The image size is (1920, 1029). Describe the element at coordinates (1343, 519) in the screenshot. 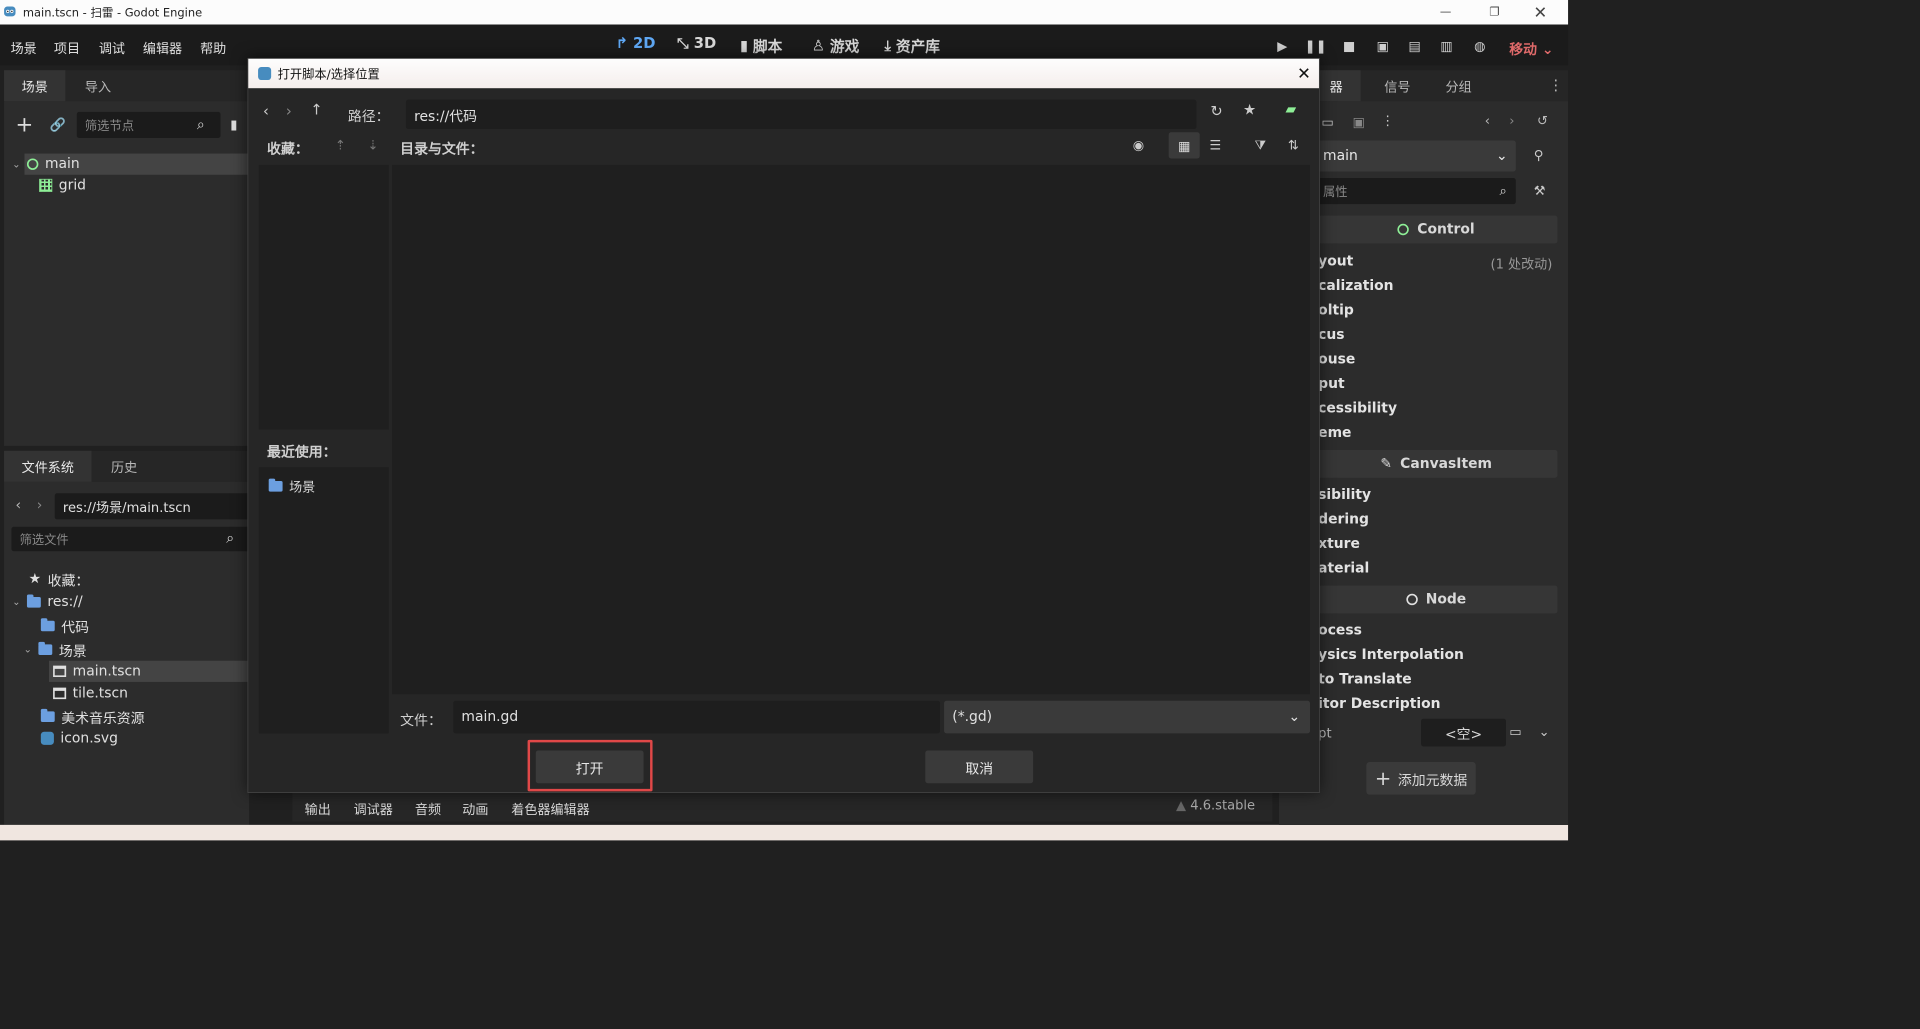

I see `prop-ordering: dering` at that location.